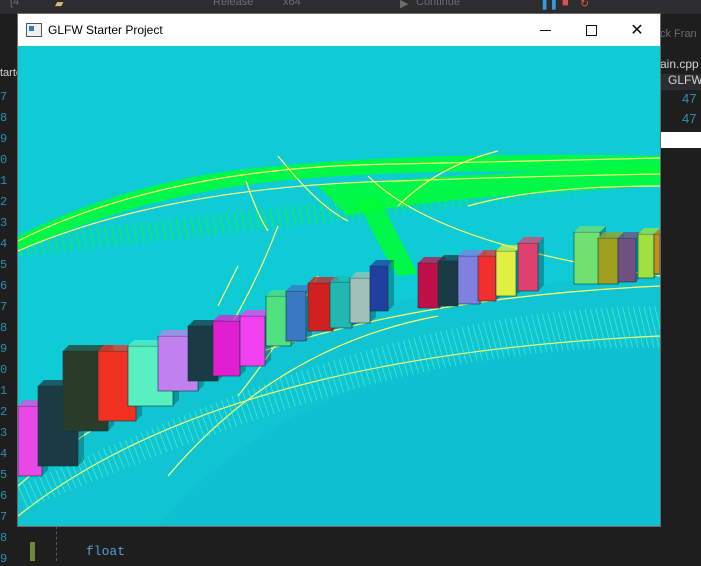 Image resolution: width=701 pixels, height=566 pixels. Describe the element at coordinates (404, 5) in the screenshot. I see `play-icon: ▶` at that location.